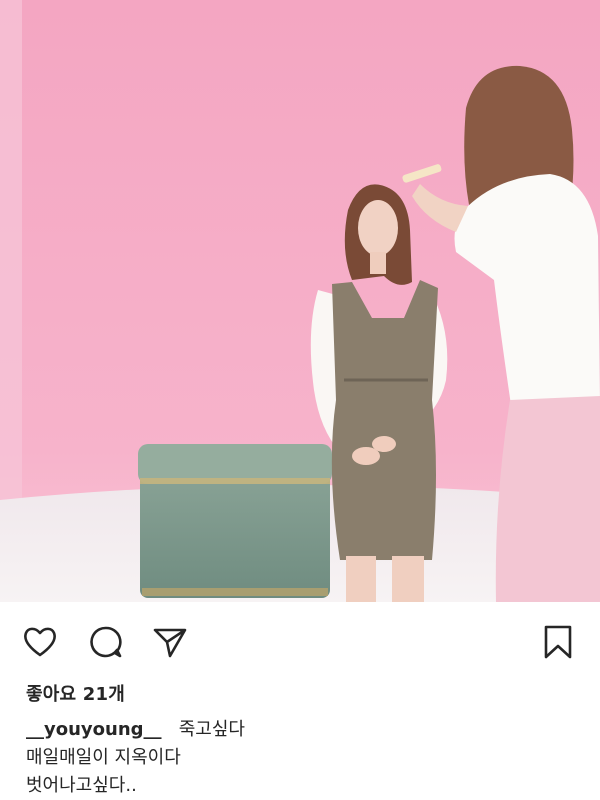 Image resolution: width=600 pixels, height=800 pixels. Describe the element at coordinates (306, 730) in the screenshot. I see `caption-first-line: __youyoung__ 죽고싶다` at that location.